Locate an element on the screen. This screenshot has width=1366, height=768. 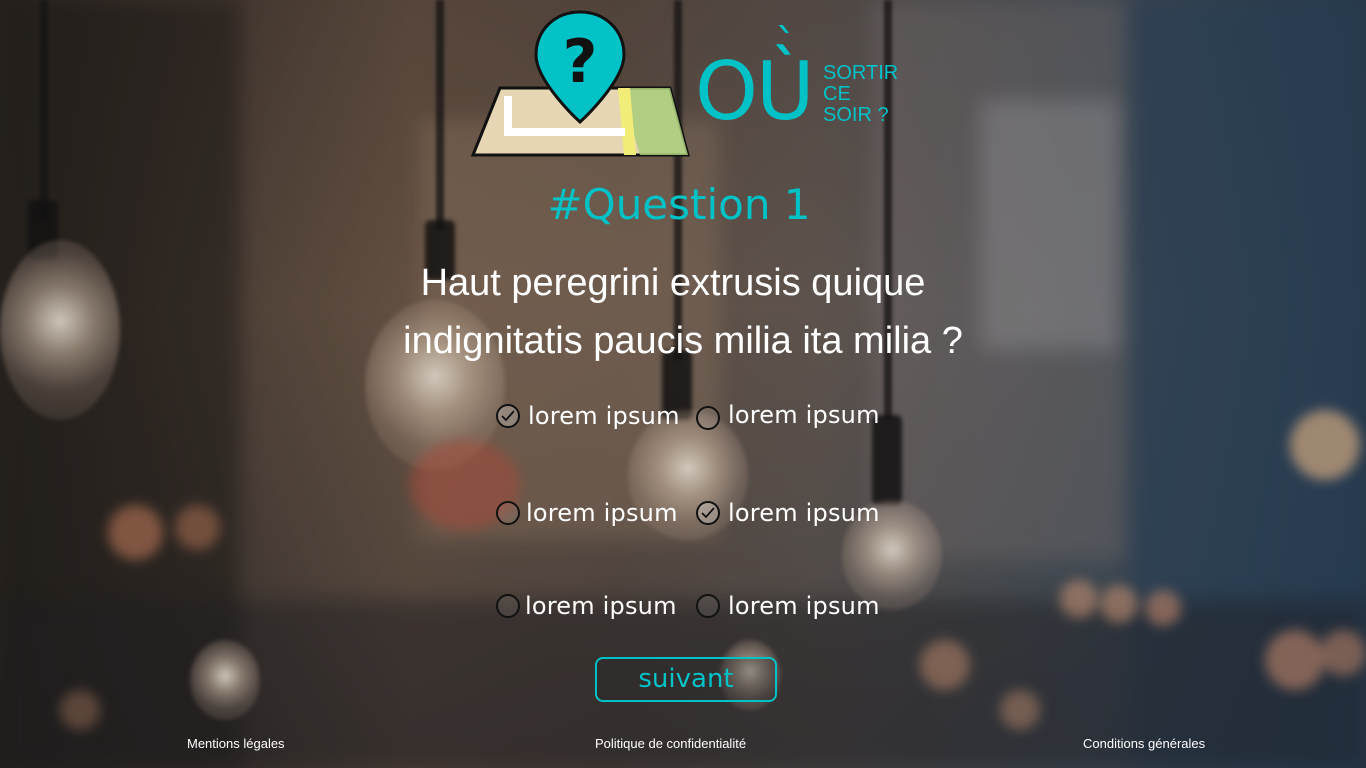
brand-tagline-line: CE is located at coordinates (837, 94).